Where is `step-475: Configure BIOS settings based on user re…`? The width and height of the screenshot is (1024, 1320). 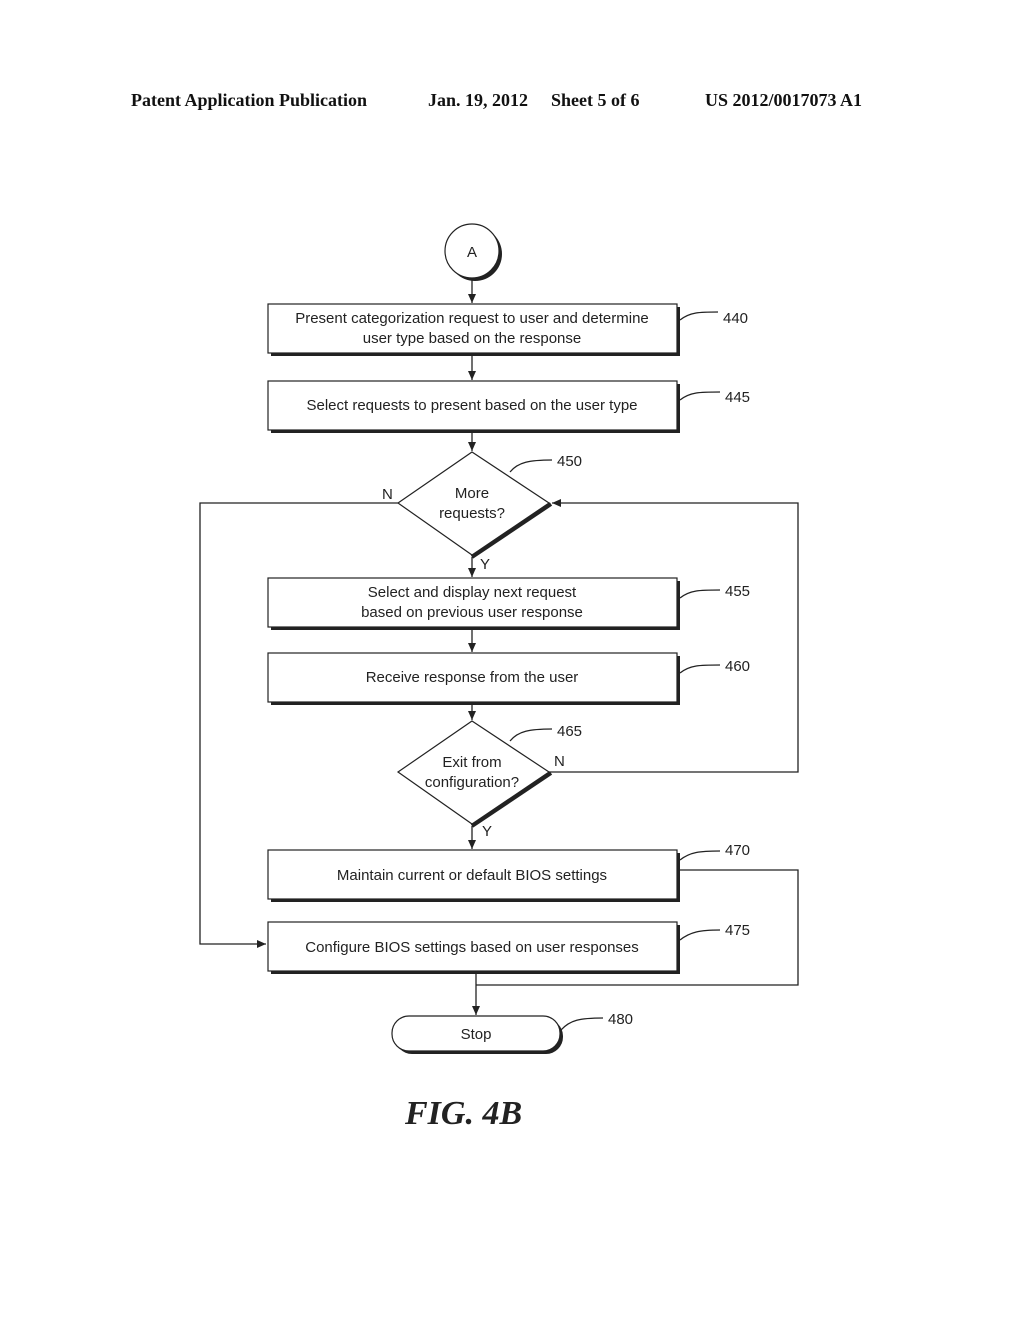
step-475: Configure BIOS settings based on user re… is located at coordinates (473, 947).